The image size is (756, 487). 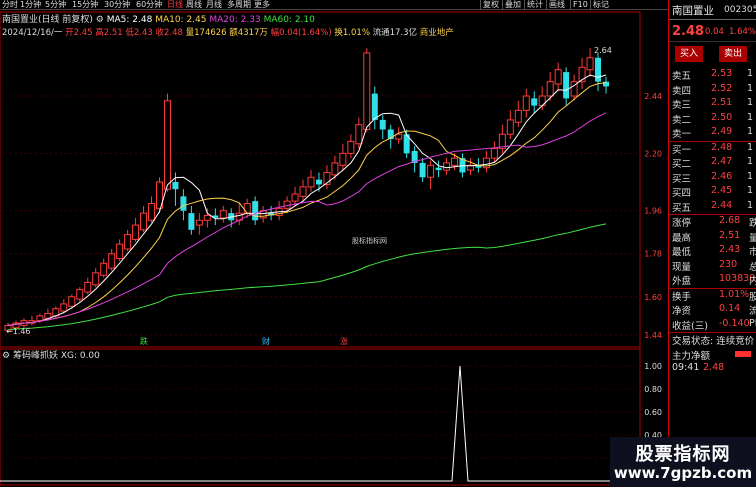 What do you see at coordinates (752, 323) in the screenshot?
I see `stat2-extra: PE` at bounding box center [752, 323].